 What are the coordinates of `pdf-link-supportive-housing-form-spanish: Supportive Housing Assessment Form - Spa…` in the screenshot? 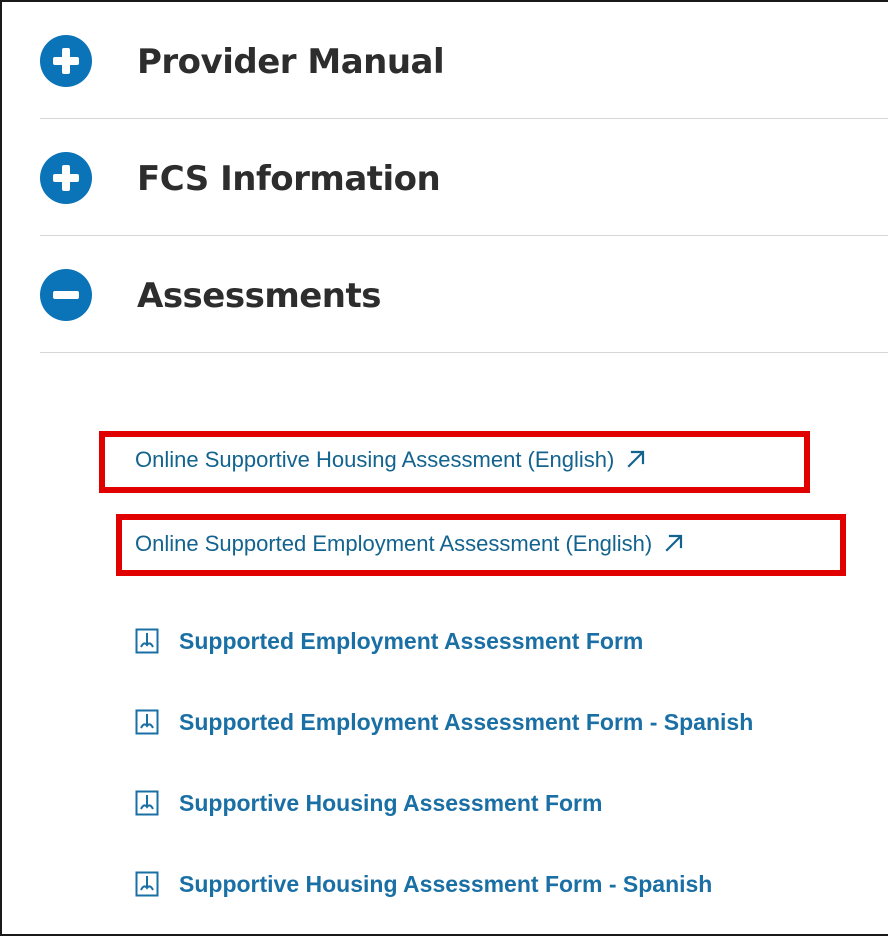 It's located at (423, 884).